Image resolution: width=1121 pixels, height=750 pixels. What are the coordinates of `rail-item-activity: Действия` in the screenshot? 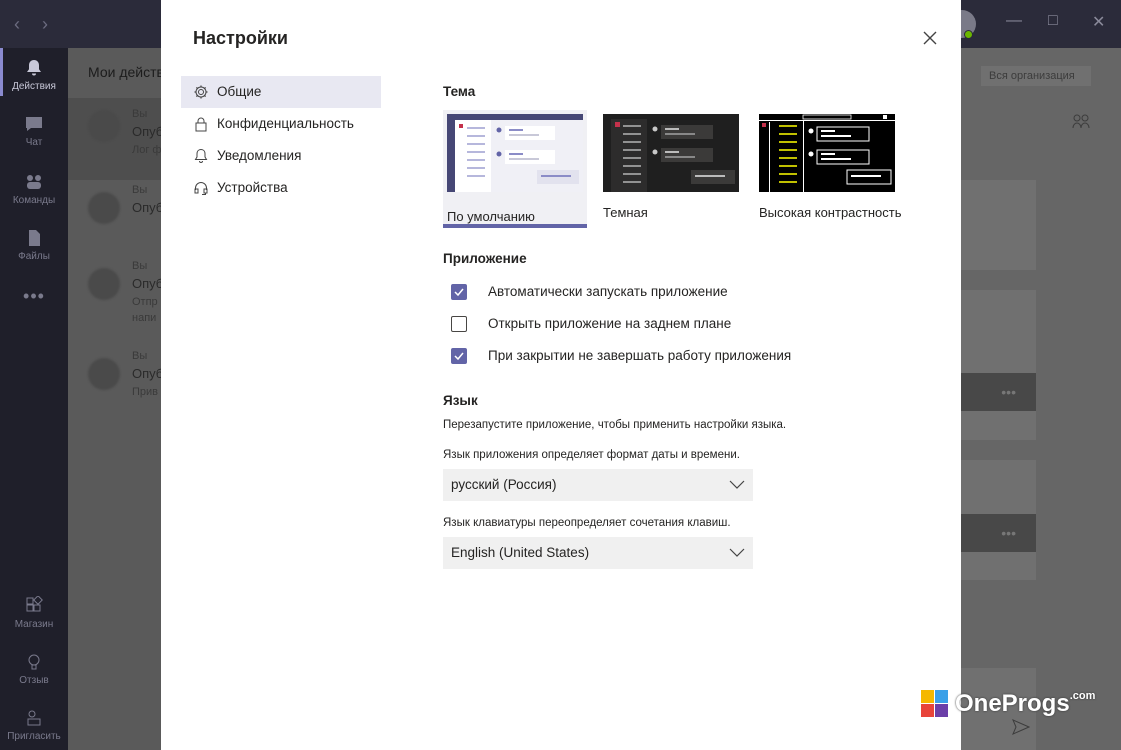 It's located at (34, 72).